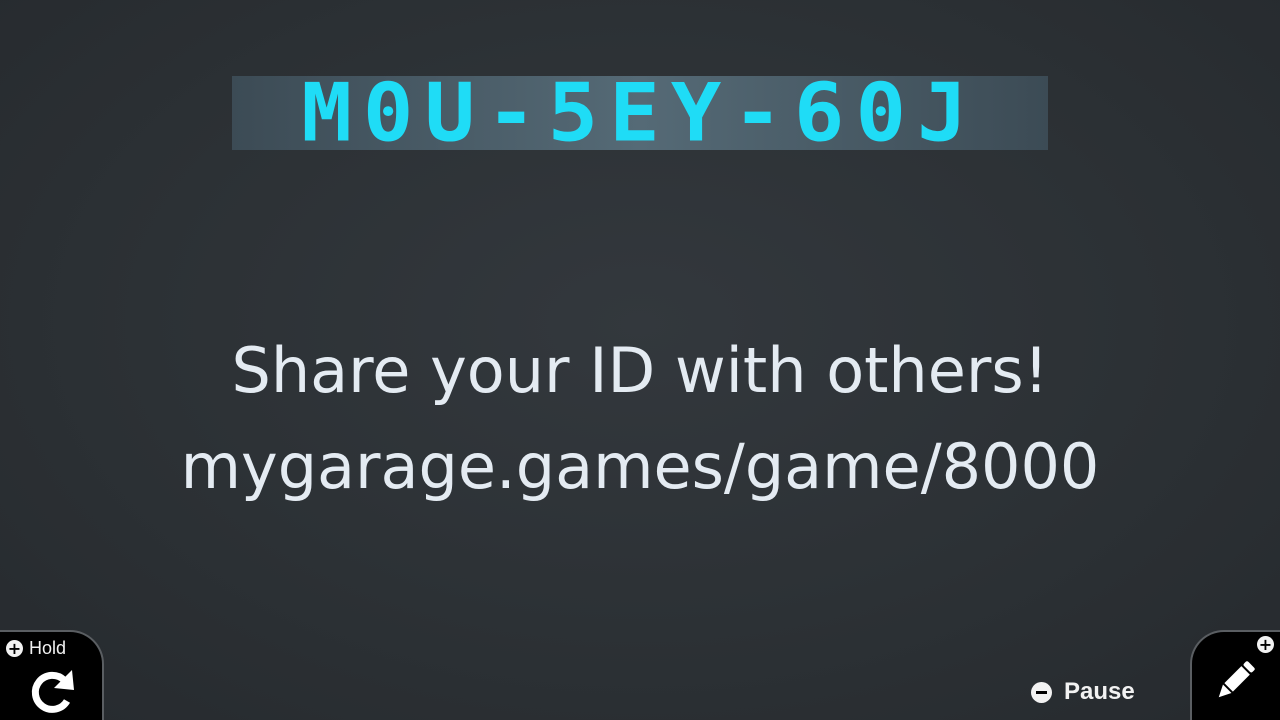  Describe the element at coordinates (1236, 679) in the screenshot. I see `pencil-icon` at that location.